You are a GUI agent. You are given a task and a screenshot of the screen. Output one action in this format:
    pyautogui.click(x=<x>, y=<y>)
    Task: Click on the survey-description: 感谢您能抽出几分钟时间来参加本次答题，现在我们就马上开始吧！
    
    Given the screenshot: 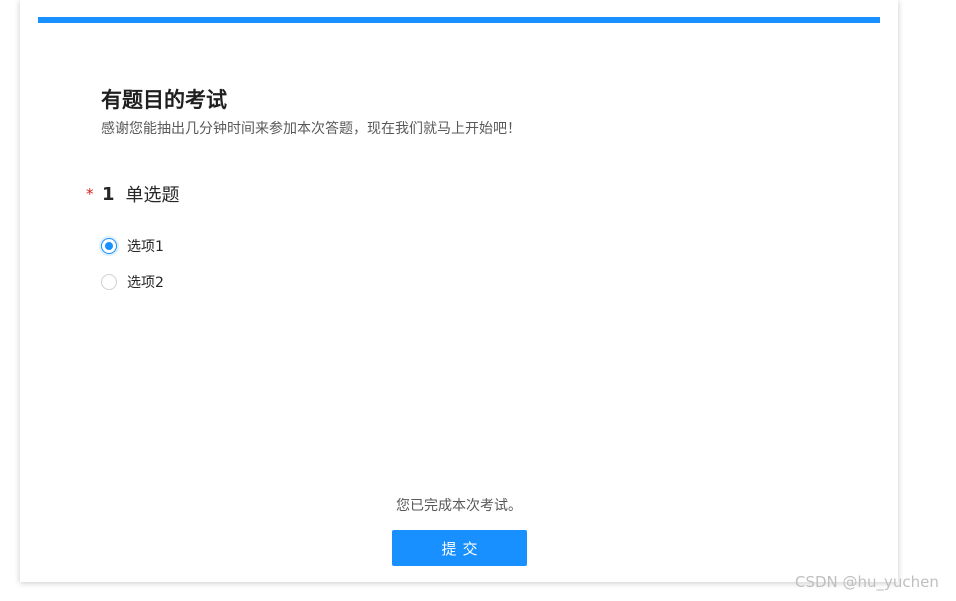 What is the action you would take?
    pyautogui.click(x=311, y=129)
    